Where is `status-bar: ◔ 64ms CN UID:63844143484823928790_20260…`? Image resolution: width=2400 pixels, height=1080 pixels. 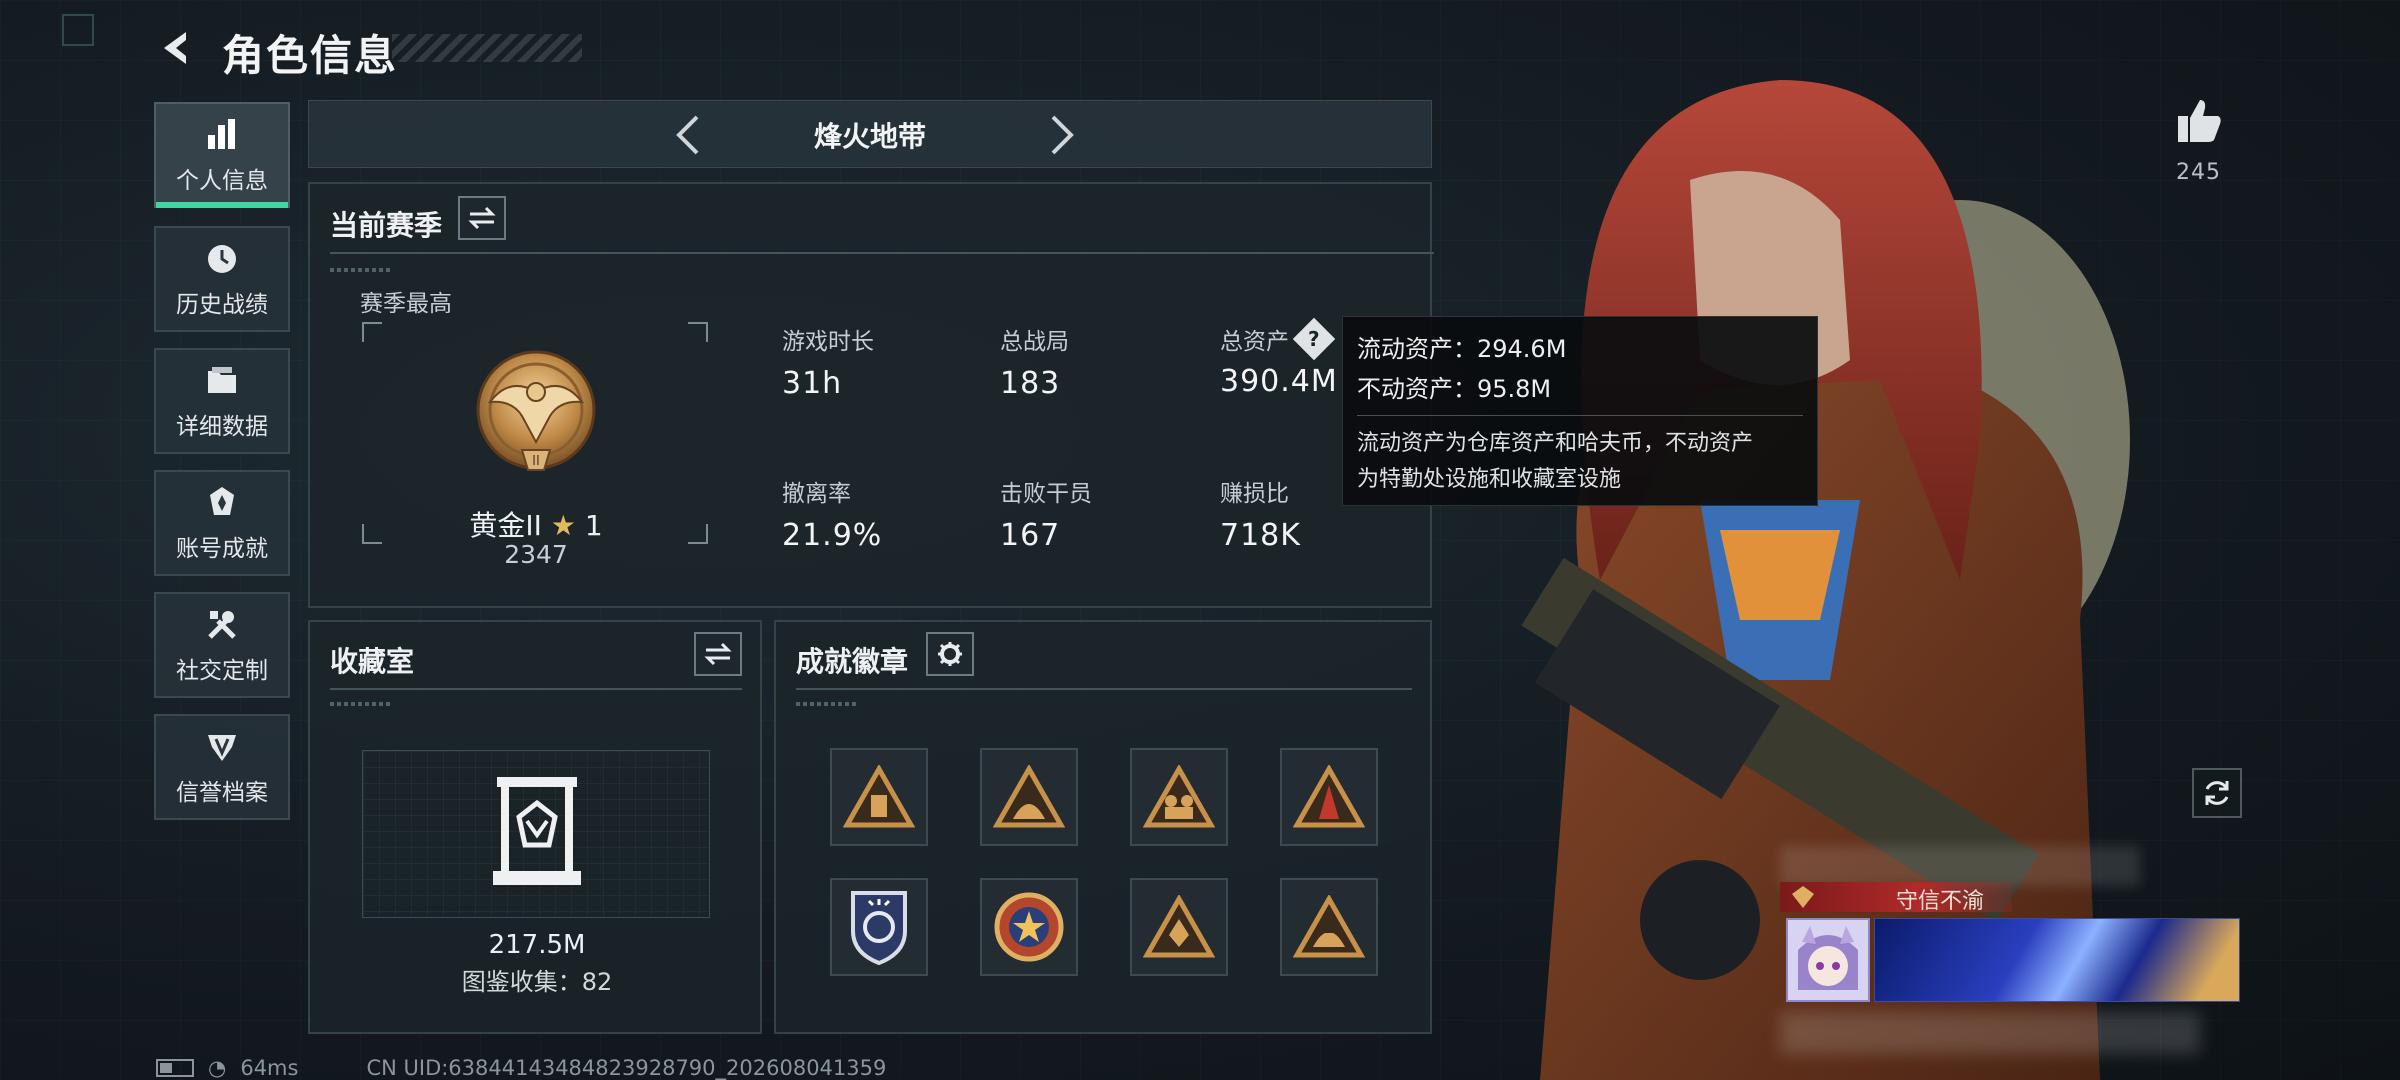
status-bar: ◔ 64ms CN UID:63844143484823928790_20260… is located at coordinates (521, 1068).